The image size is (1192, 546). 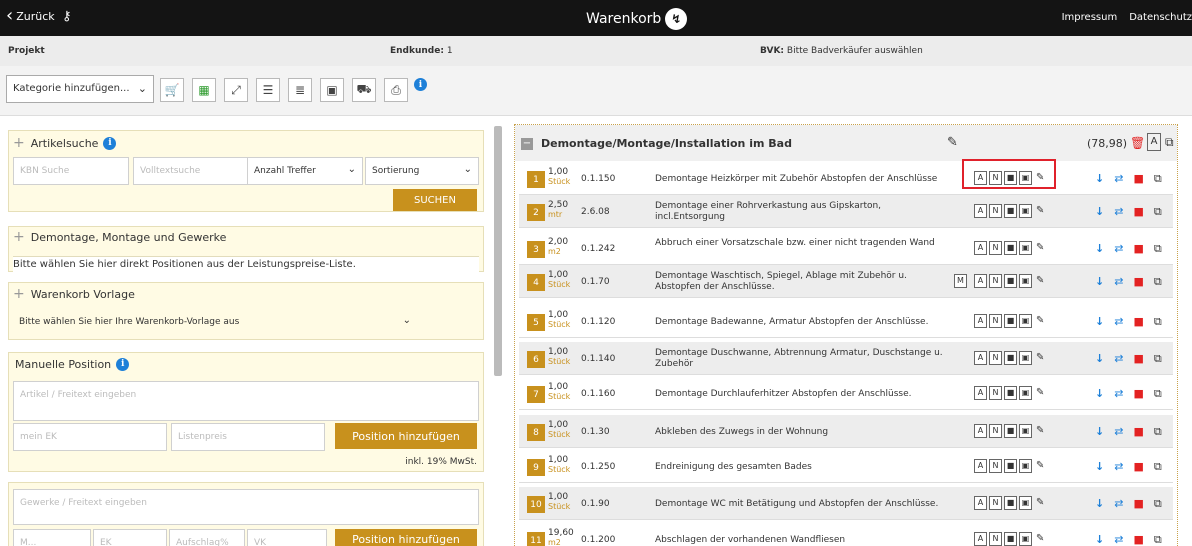 I want to click on save-icon: ⎙, so click(x=396, y=90).